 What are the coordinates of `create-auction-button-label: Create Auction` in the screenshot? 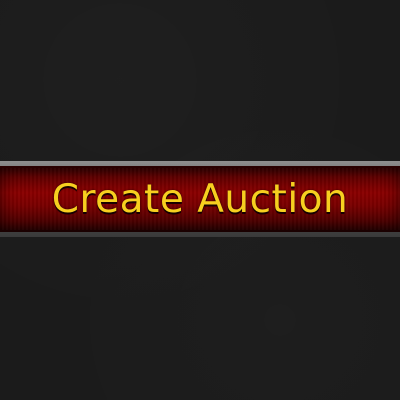 It's located at (200, 199).